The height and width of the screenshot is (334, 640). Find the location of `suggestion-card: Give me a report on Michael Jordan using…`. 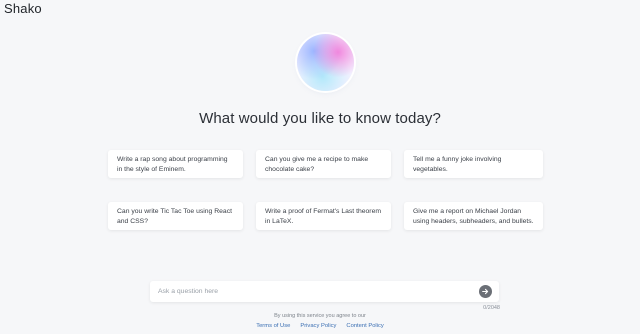

suggestion-card: Give me a report on Michael Jordan using… is located at coordinates (473, 215).